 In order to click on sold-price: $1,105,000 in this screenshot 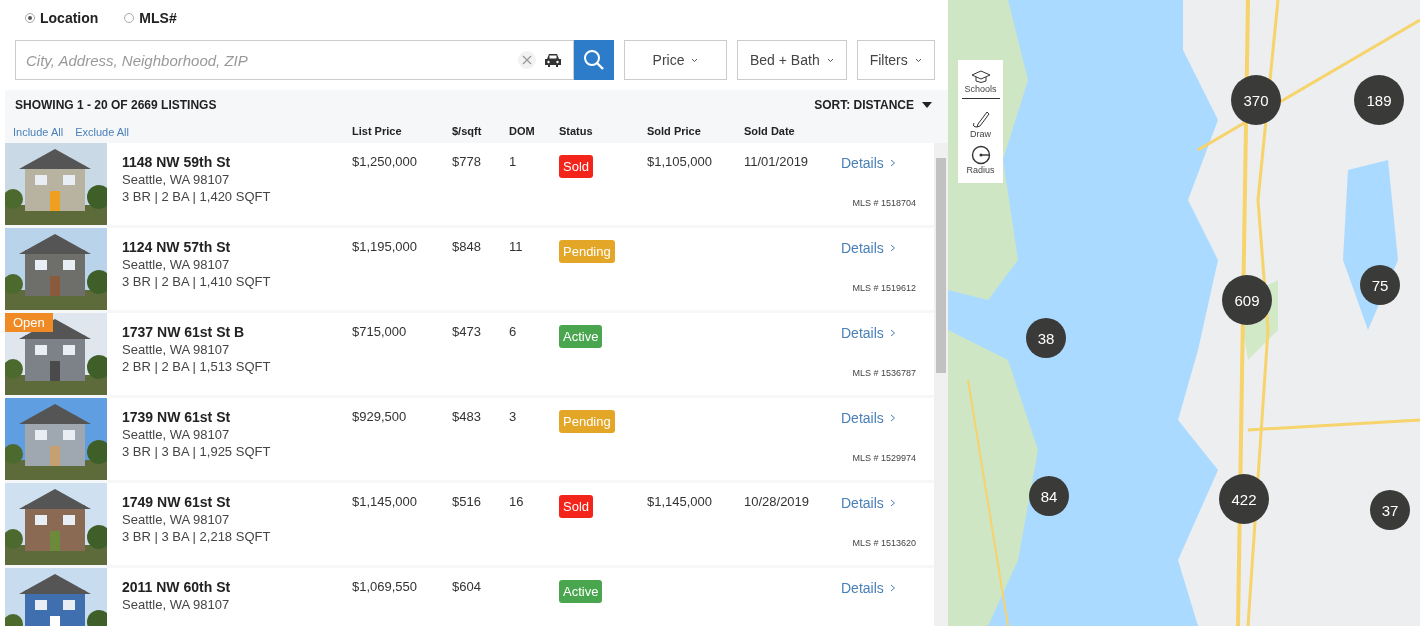, I will do `click(680, 161)`.